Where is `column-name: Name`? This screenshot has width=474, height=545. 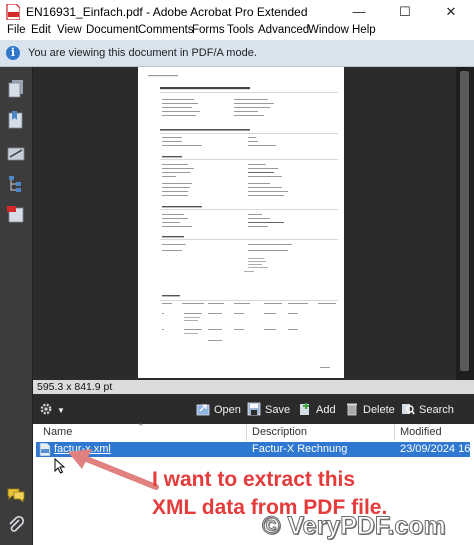 column-name: Name is located at coordinates (57, 432).